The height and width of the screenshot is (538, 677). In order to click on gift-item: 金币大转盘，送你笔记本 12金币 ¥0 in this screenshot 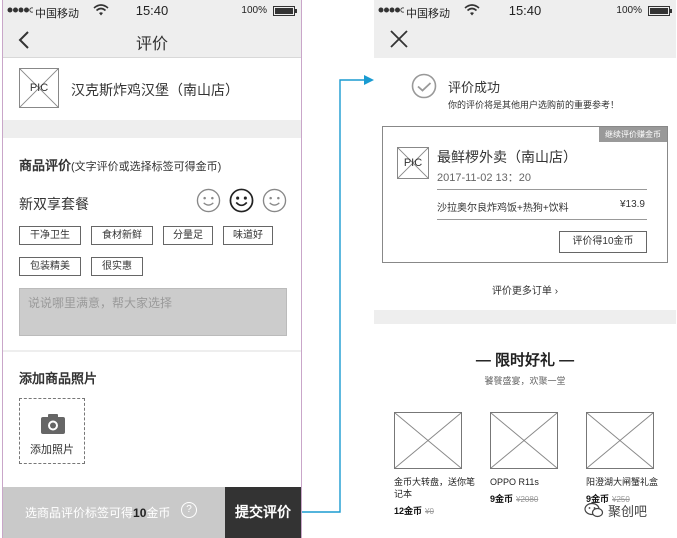, I will do `click(434, 464)`.